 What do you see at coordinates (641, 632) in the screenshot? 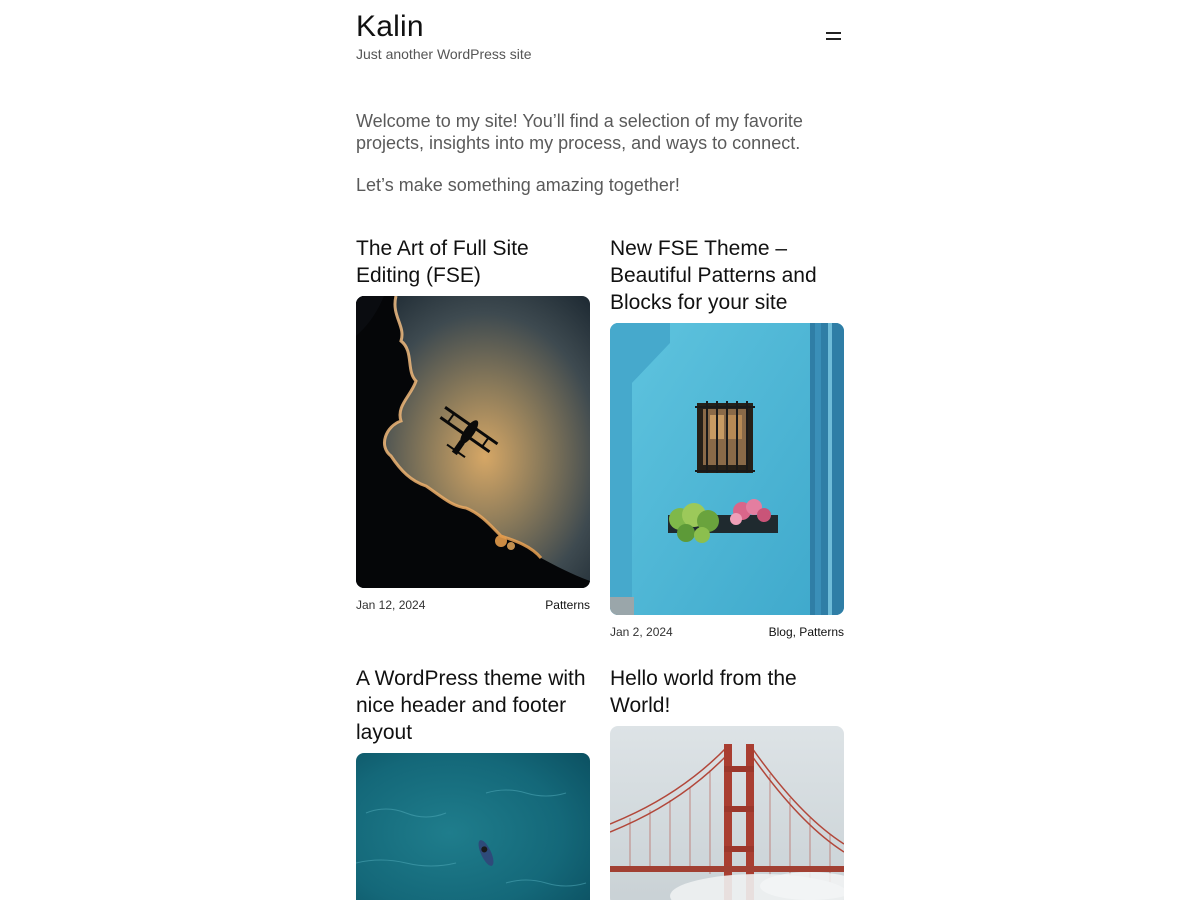
I see `post-date: Jan 2, 2024` at bounding box center [641, 632].